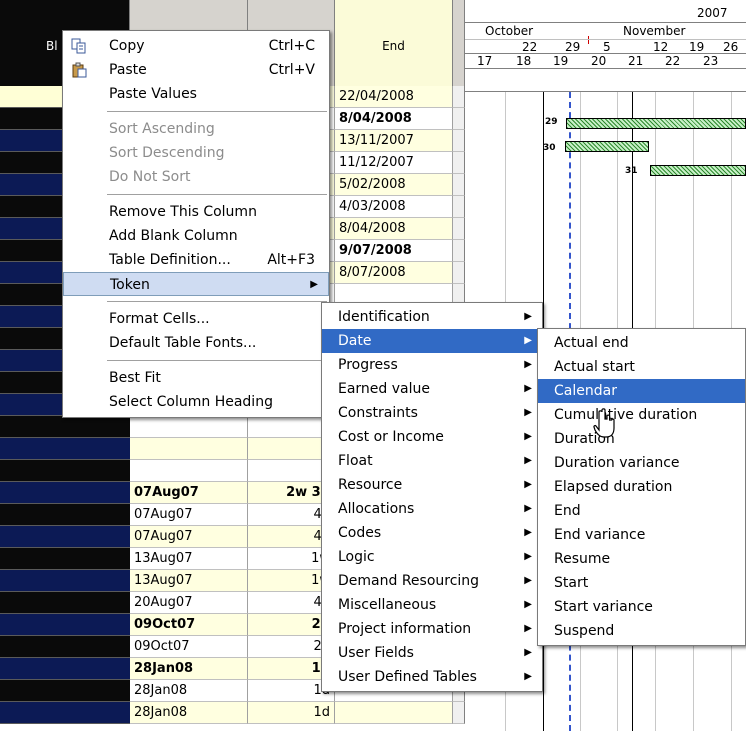 The height and width of the screenshot is (731, 746). I want to click on menu-item-paste: Paste Ctrl+V, so click(196, 70).